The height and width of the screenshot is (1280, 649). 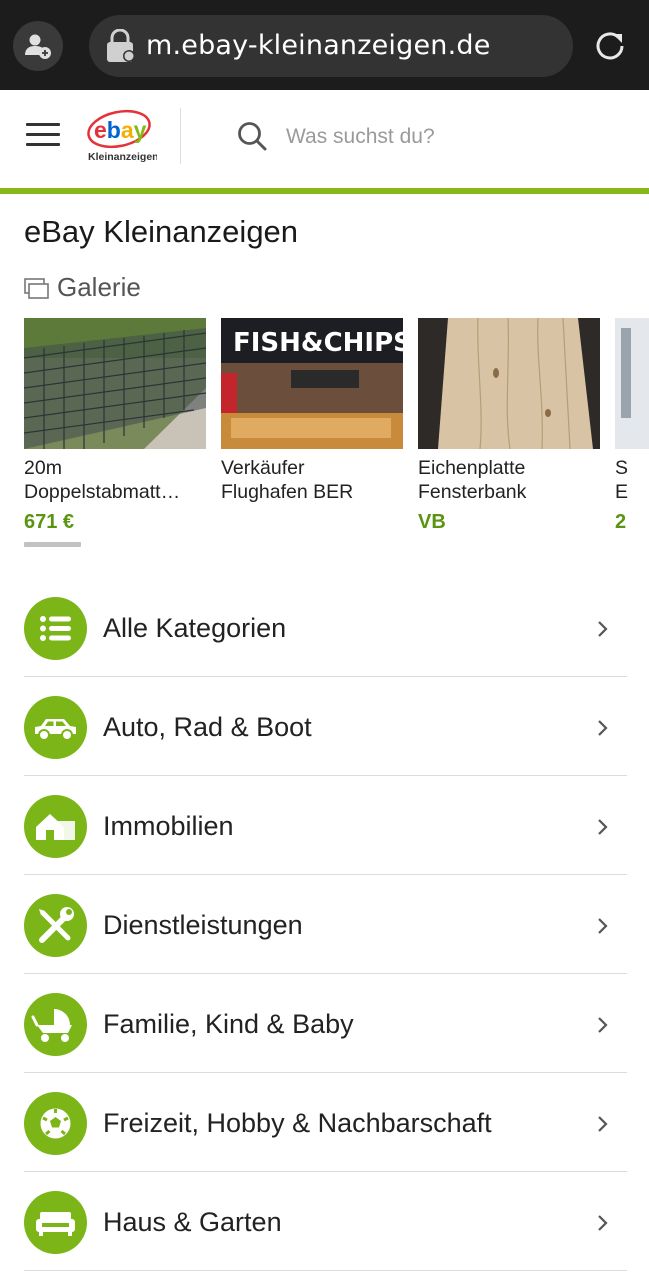 I want to click on category-item: Dienstleistungen, so click(x=325, y=924).